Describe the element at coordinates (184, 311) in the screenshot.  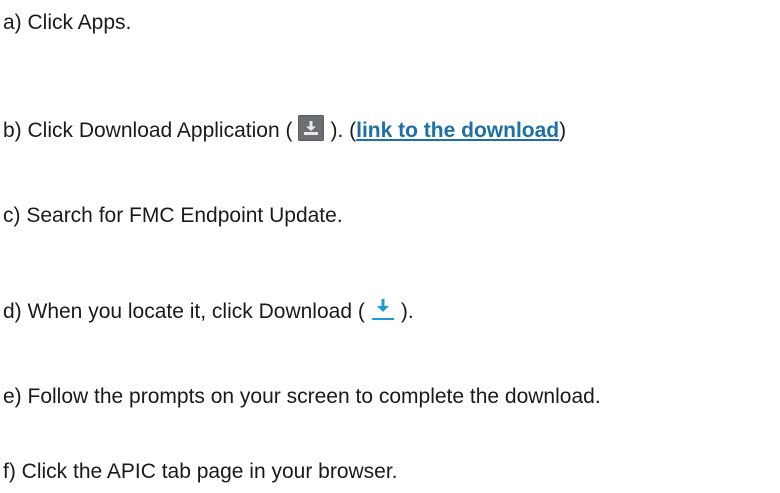
I see `step-d-prefix: d) When you locate it, click Download (` at that location.